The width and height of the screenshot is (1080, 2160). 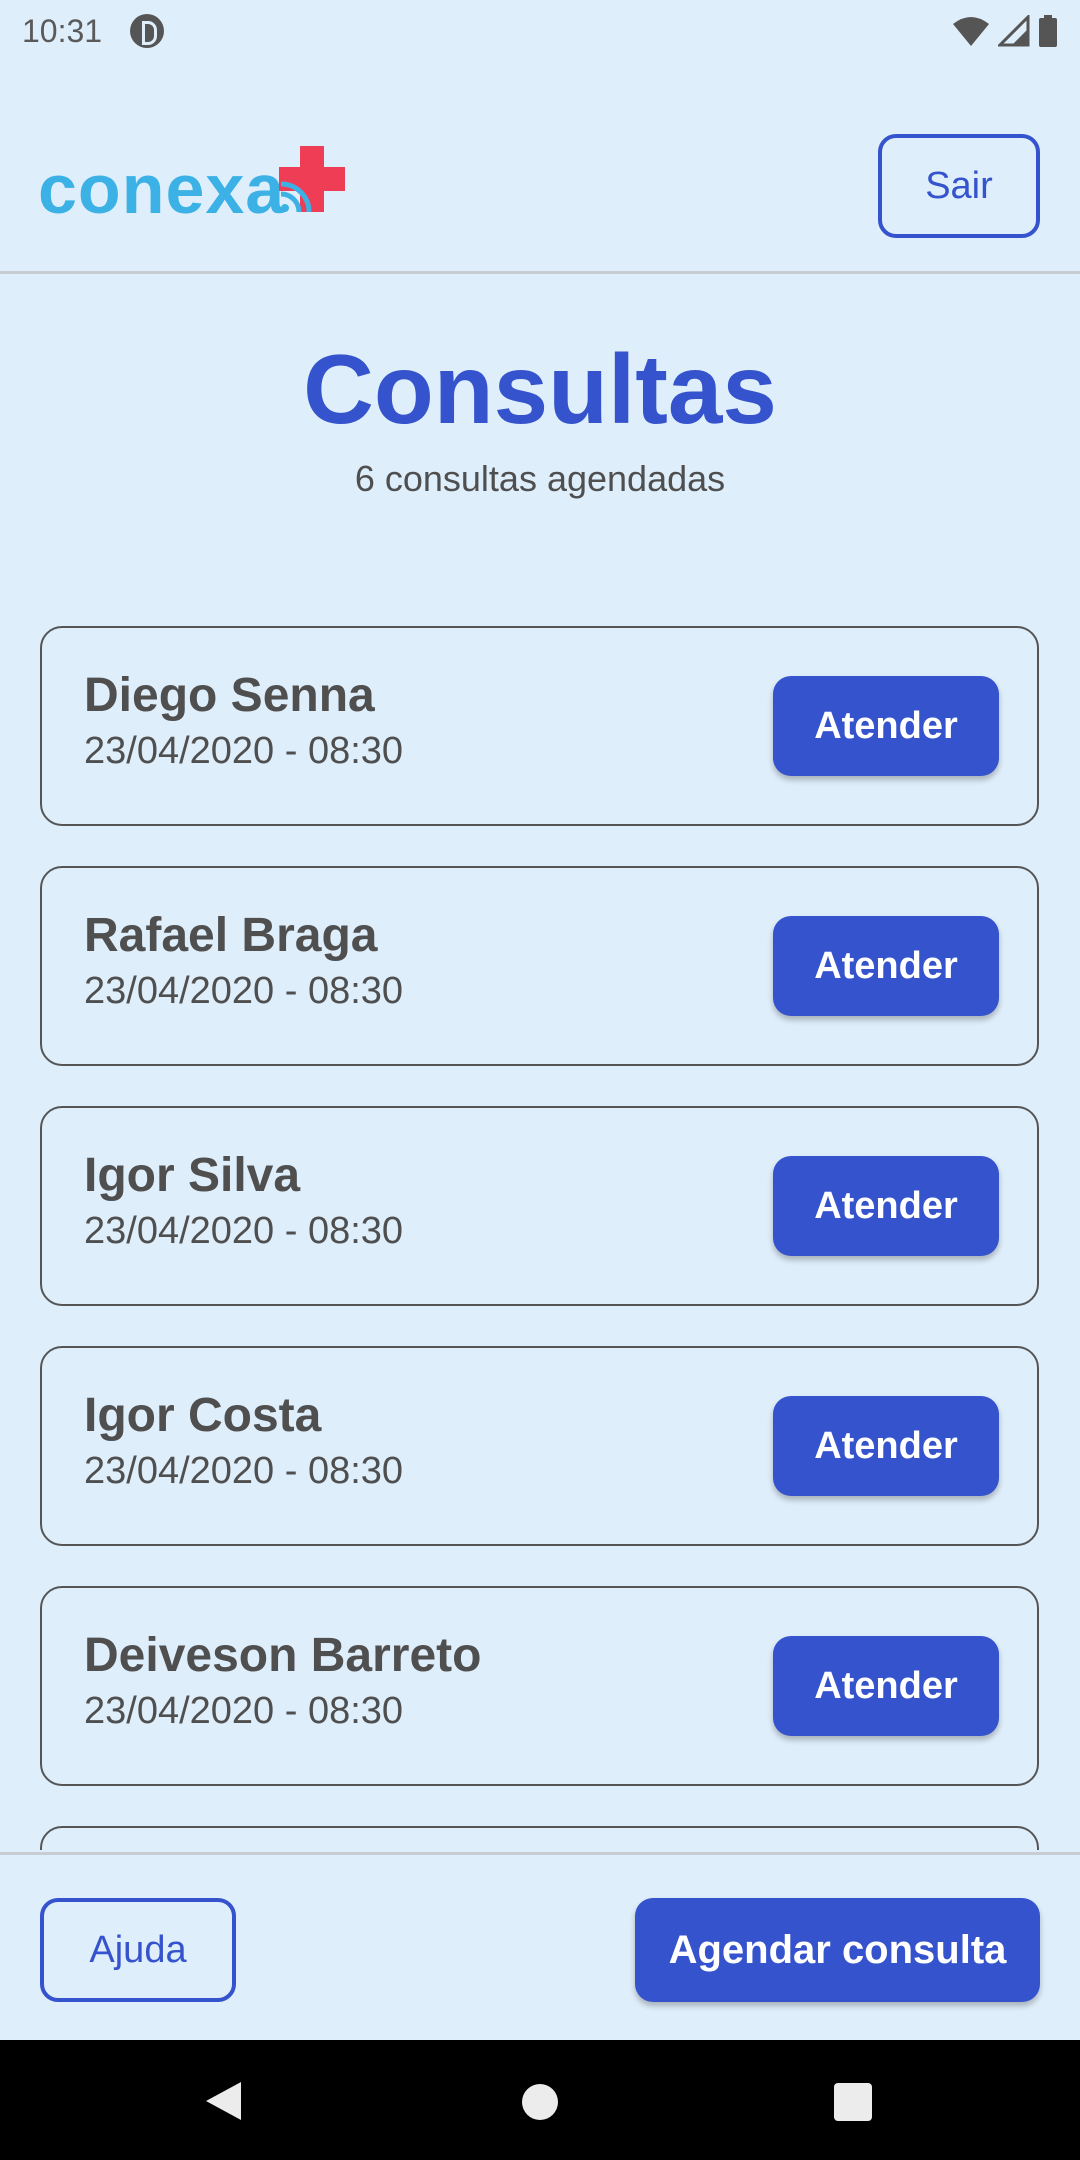 I want to click on patient-name: Igor Silva, so click(x=192, y=1175).